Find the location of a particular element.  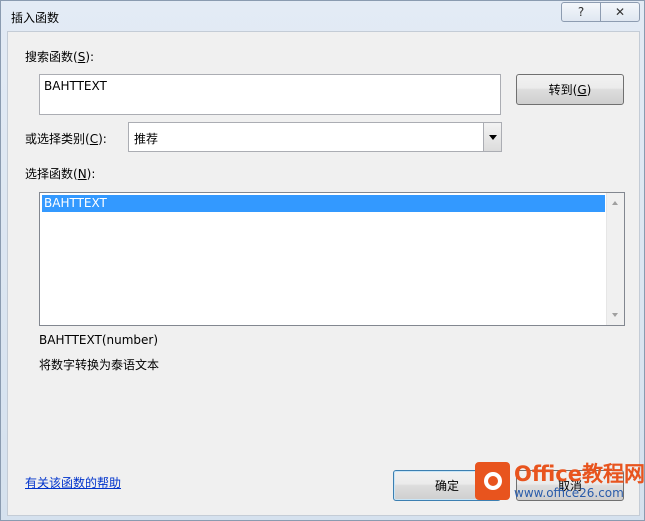

list-item: BAHTTEXT is located at coordinates (323, 203).